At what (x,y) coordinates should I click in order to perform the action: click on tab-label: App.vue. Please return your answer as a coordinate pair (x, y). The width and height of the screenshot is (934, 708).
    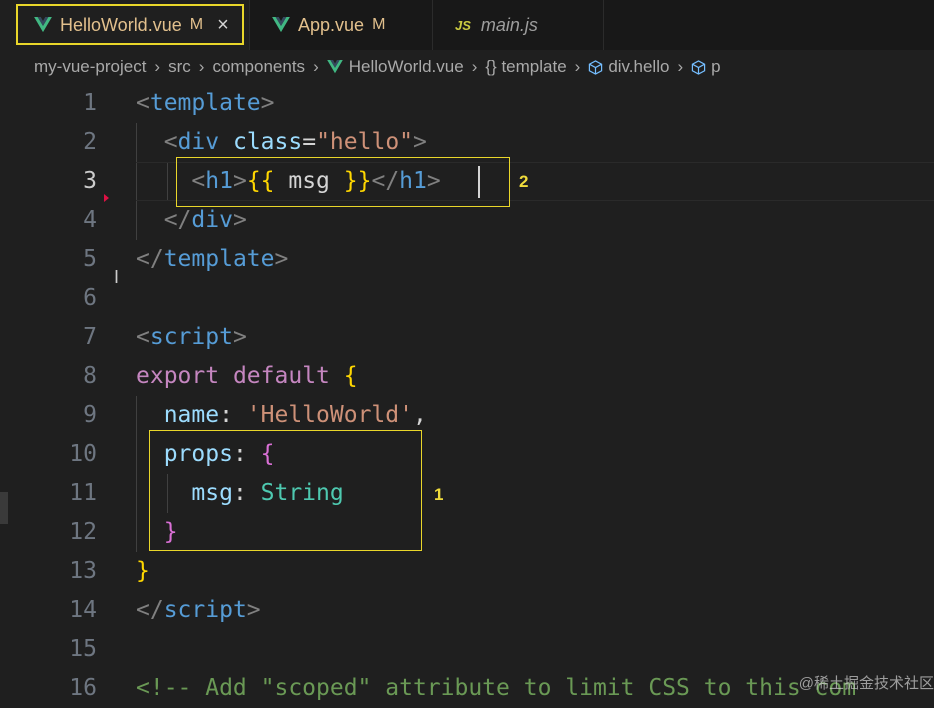
    Looking at the image, I should click on (331, 24).